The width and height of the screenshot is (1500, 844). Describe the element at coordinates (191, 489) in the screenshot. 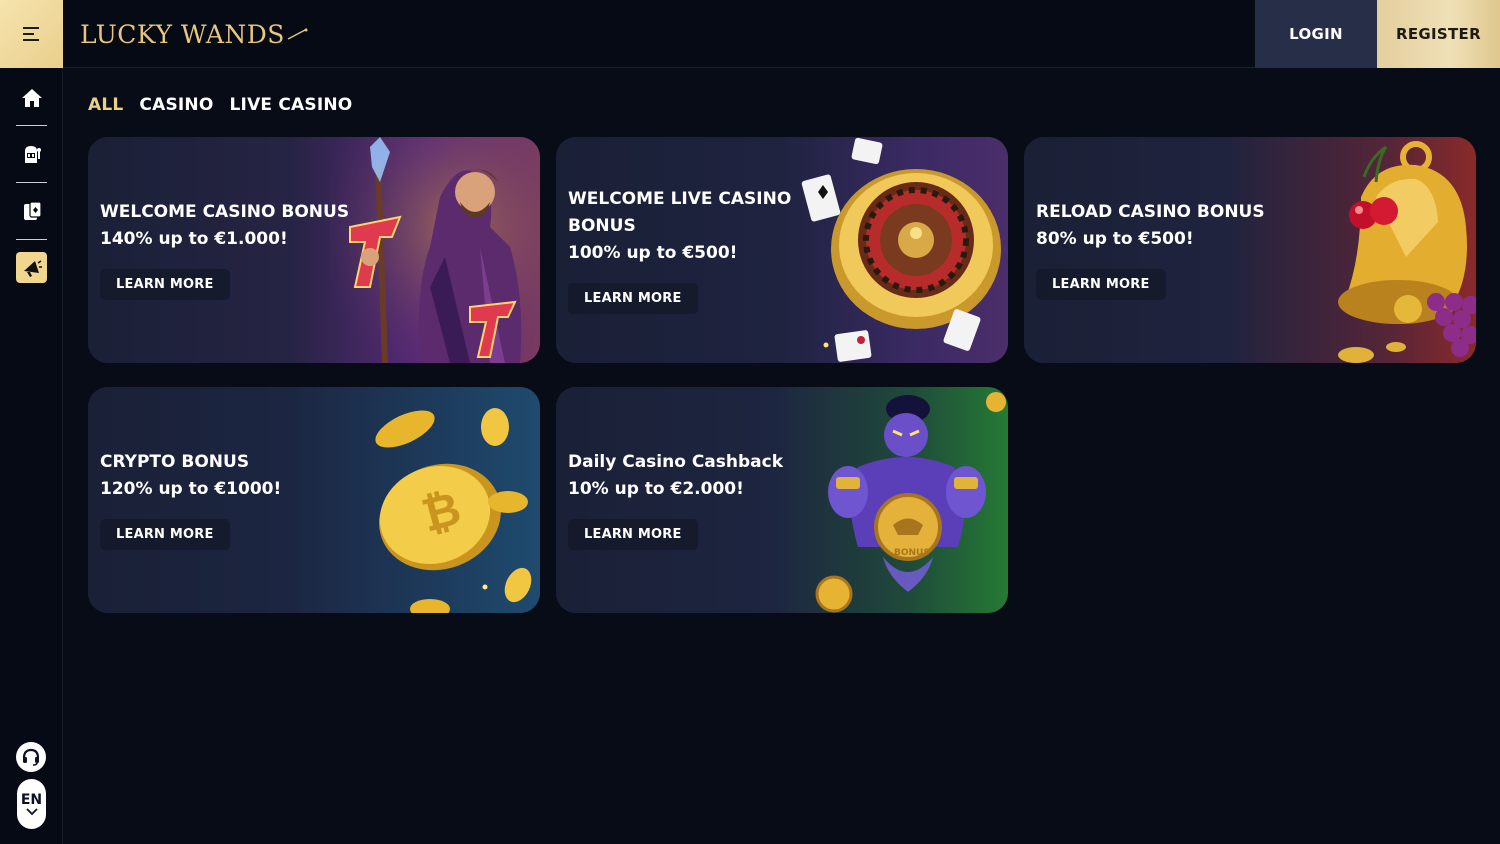

I see `promo-subtitle: 120% up to €1000!` at that location.